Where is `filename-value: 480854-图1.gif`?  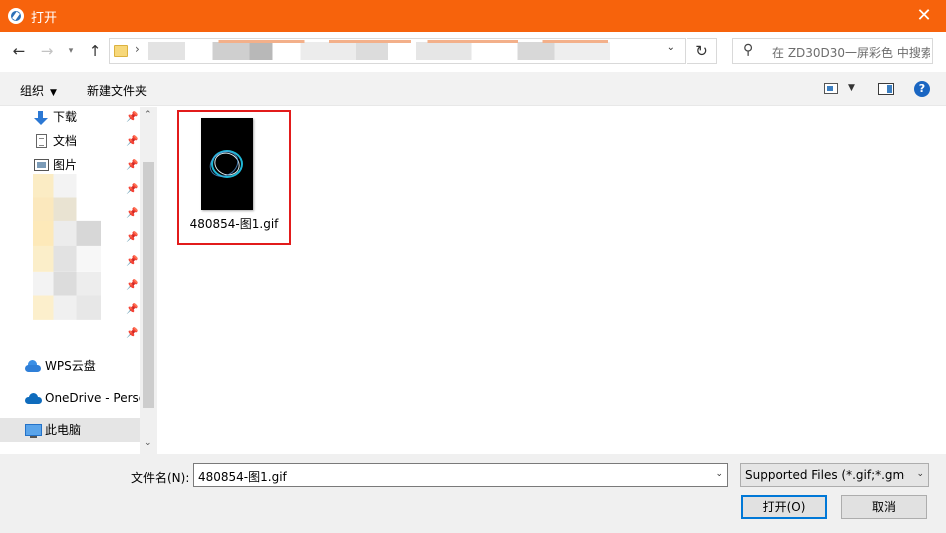 filename-value: 480854-图1.gif is located at coordinates (242, 477).